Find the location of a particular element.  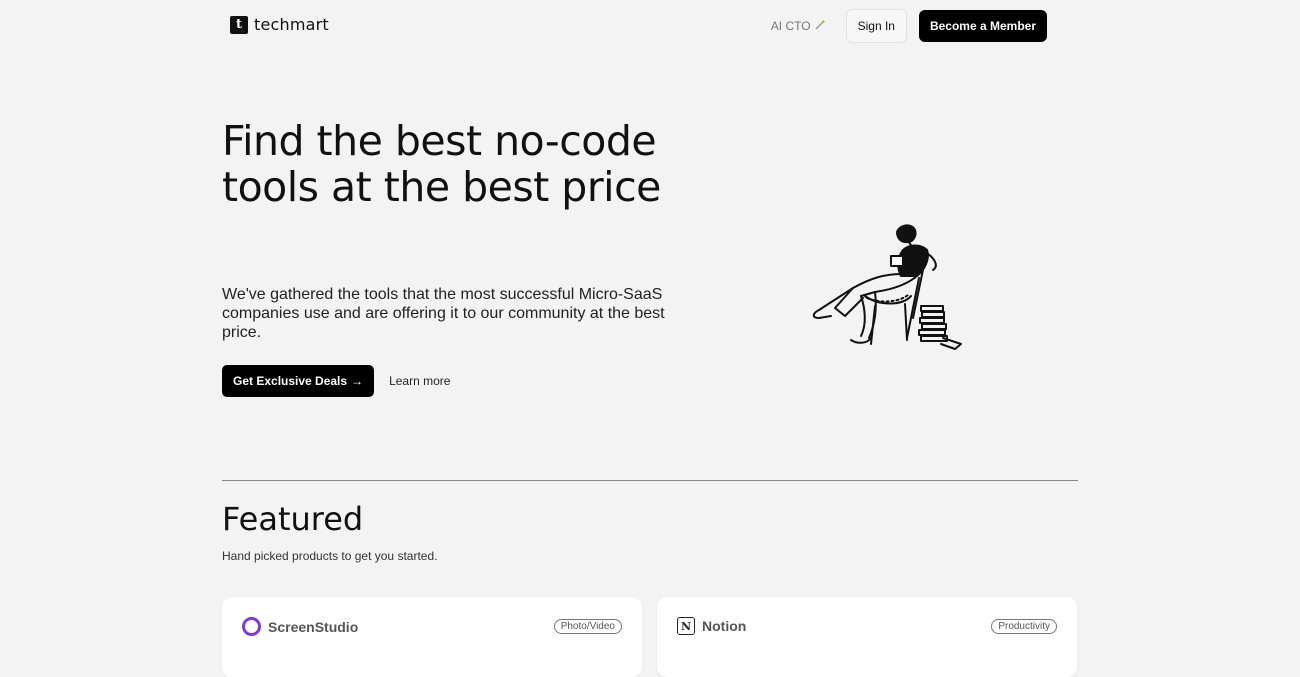

card-name: Notion is located at coordinates (724, 626).